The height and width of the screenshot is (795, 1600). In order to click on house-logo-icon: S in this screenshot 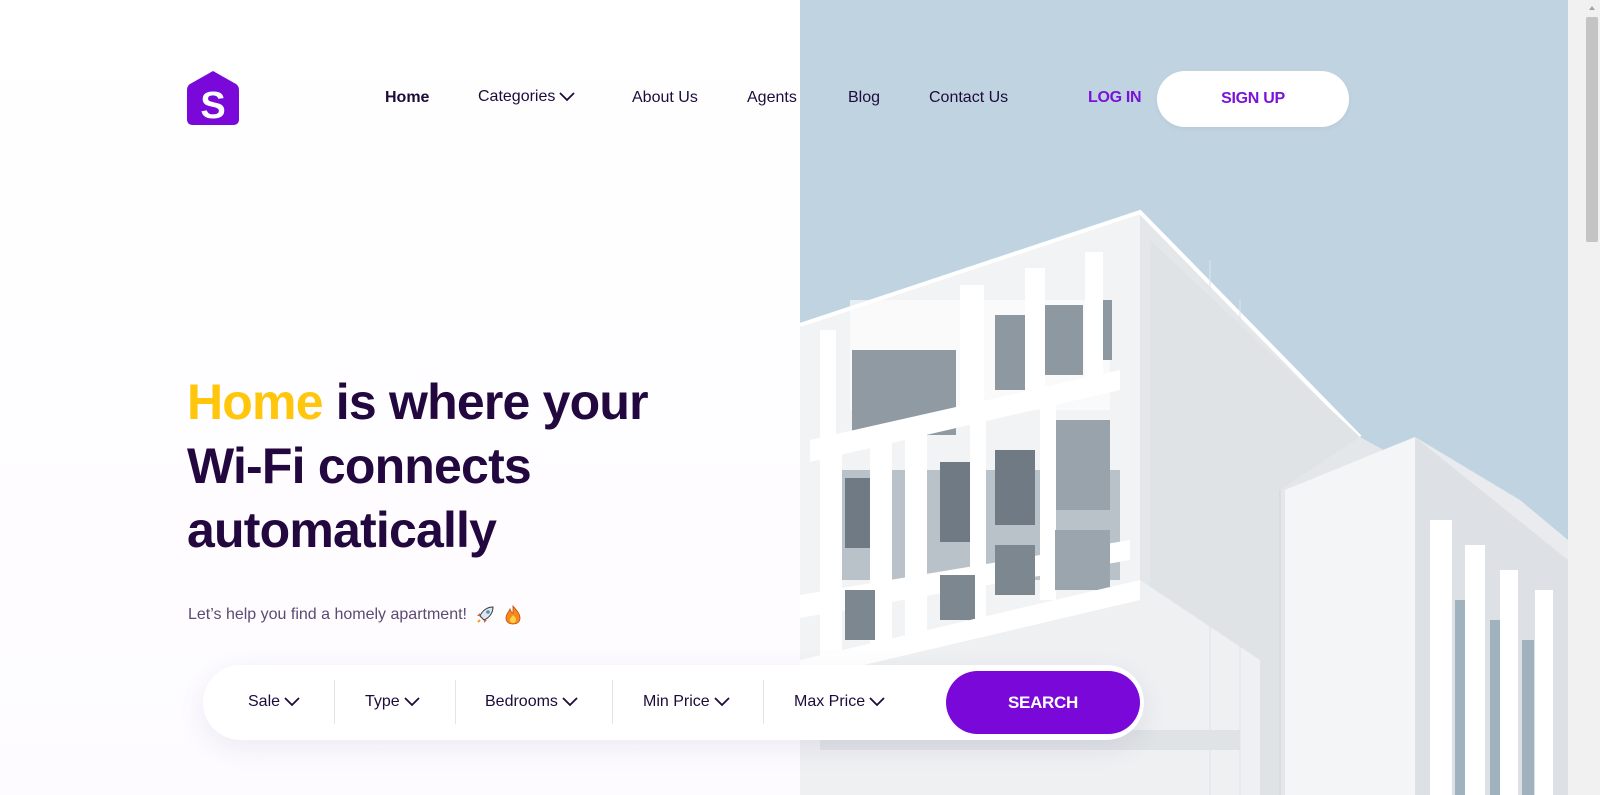, I will do `click(213, 99)`.